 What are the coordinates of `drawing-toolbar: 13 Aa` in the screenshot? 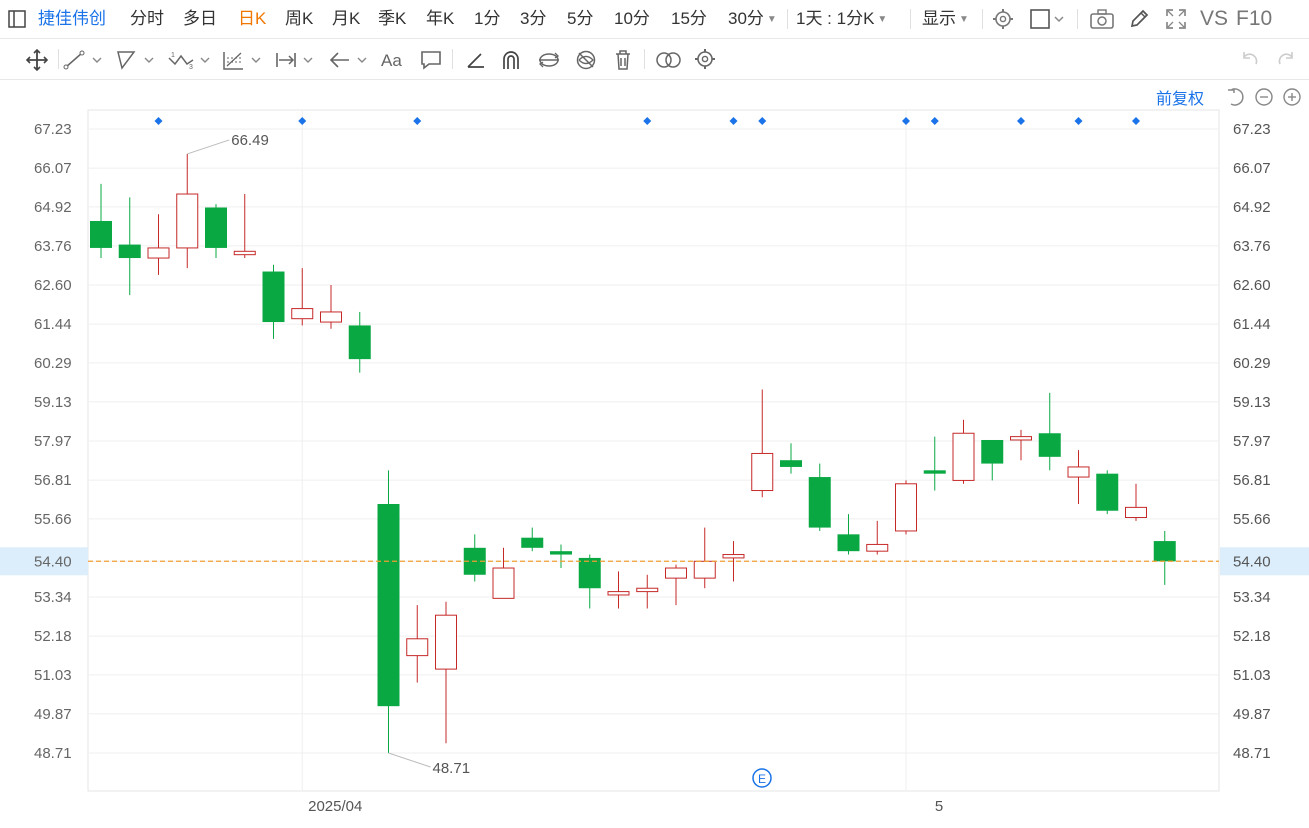 It's located at (654, 59).